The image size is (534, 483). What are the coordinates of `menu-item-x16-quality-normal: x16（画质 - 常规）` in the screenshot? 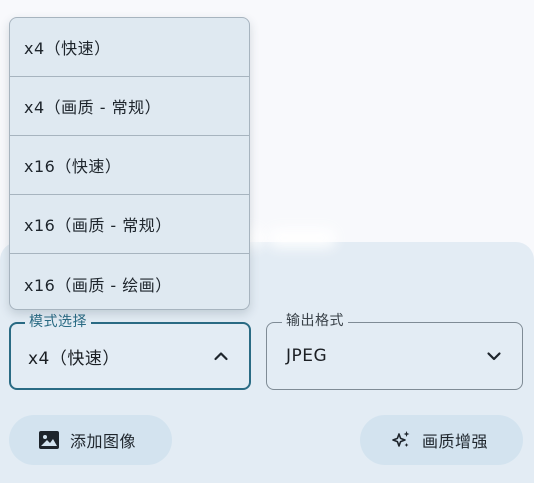 It's located at (129, 224).